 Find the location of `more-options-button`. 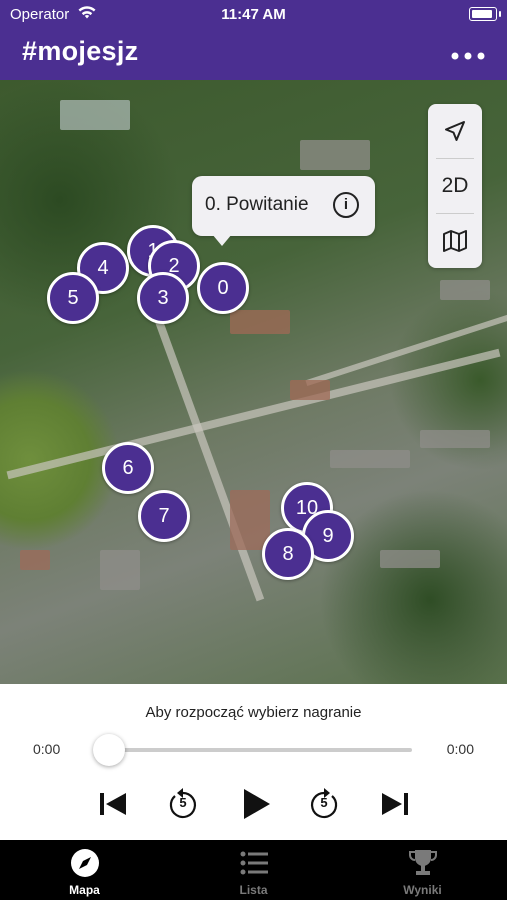

more-options-button is located at coordinates (468, 51).